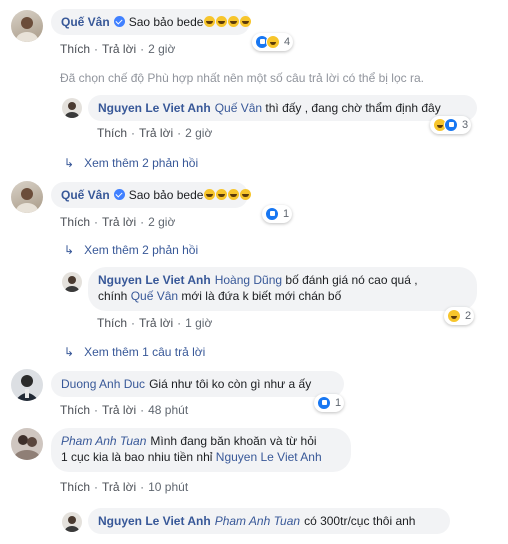 This screenshot has width=508, height=544. Describe the element at coordinates (248, 280) in the screenshot. I see `mention-link: Hoàng Dũng` at that location.